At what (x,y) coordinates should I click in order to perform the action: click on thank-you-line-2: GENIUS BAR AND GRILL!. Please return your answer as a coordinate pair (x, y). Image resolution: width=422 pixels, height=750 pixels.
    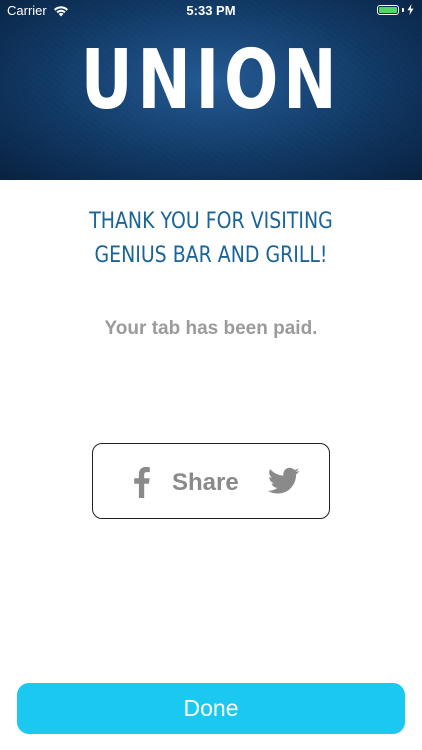
    Looking at the image, I should click on (211, 255).